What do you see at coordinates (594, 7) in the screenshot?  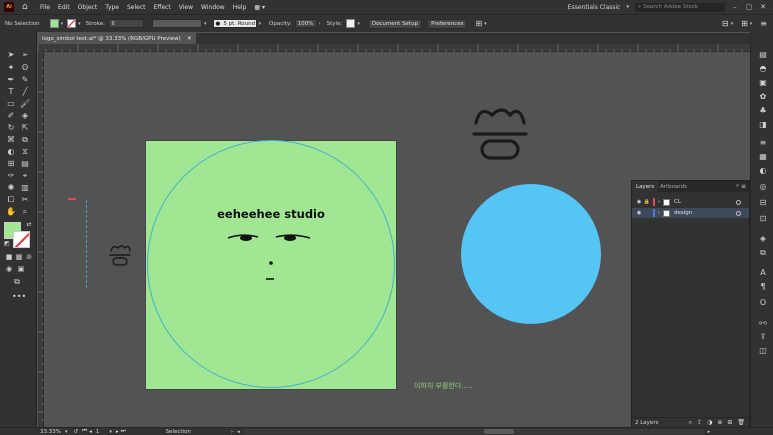 I see `workspace-switcher: Essentials Classic` at bounding box center [594, 7].